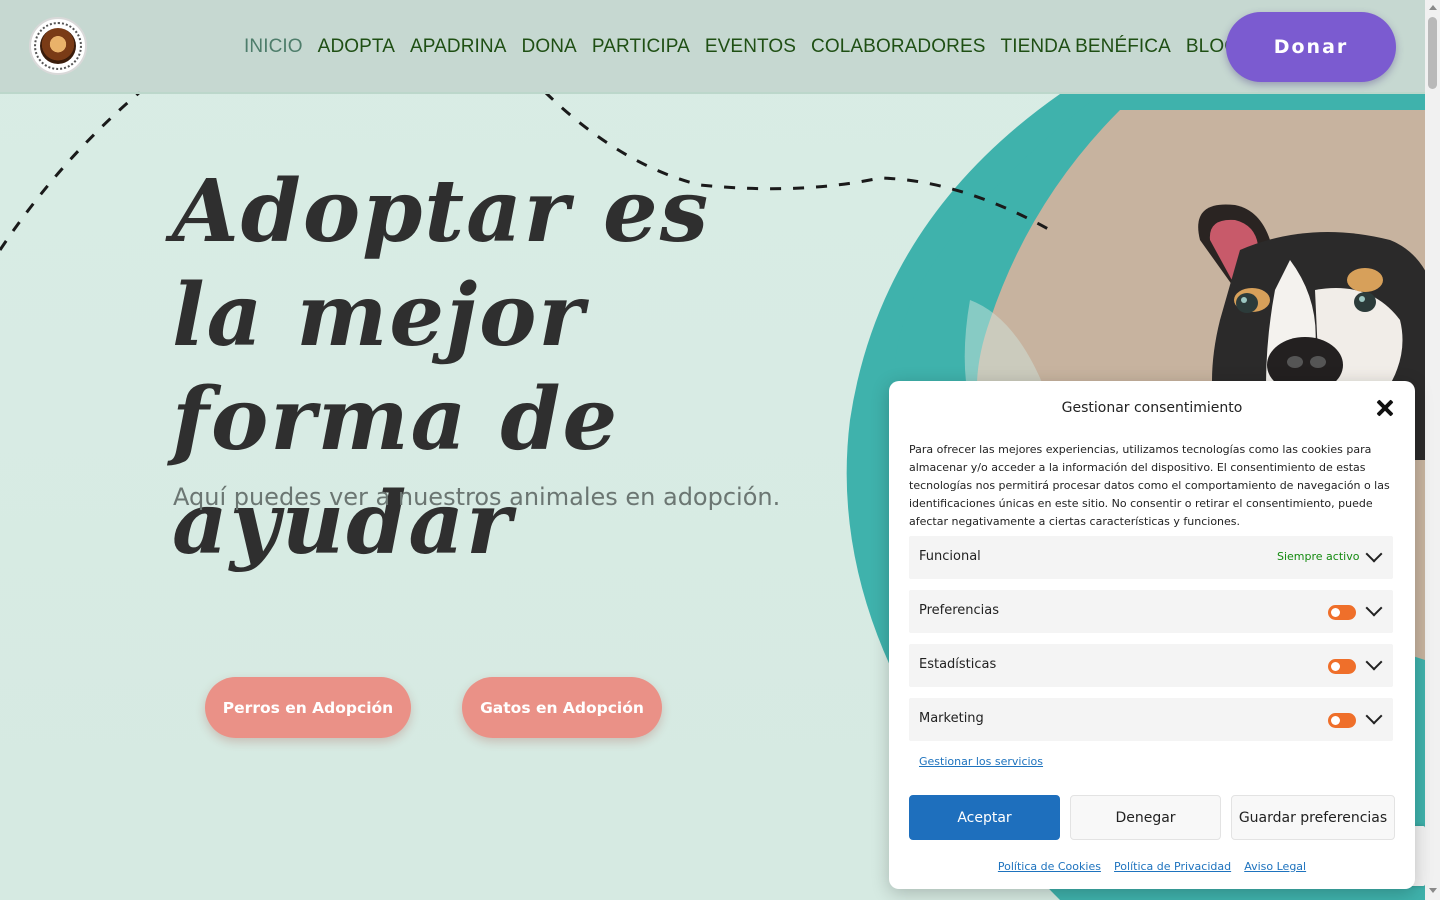 The image size is (1440, 900). What do you see at coordinates (950, 556) in the screenshot?
I see `category-label: Funcional` at bounding box center [950, 556].